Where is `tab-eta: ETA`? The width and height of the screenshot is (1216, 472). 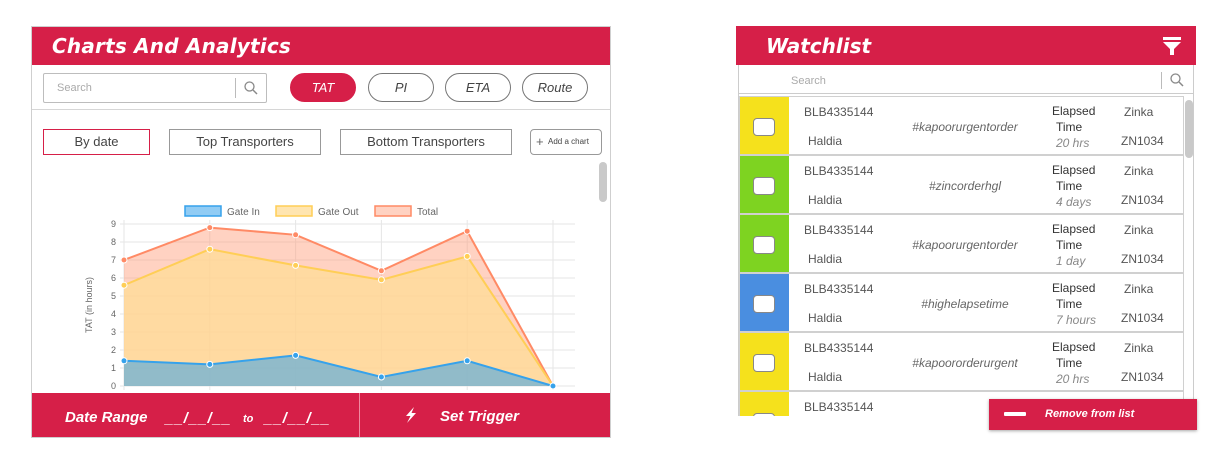
tab-eta: ETA is located at coordinates (478, 87).